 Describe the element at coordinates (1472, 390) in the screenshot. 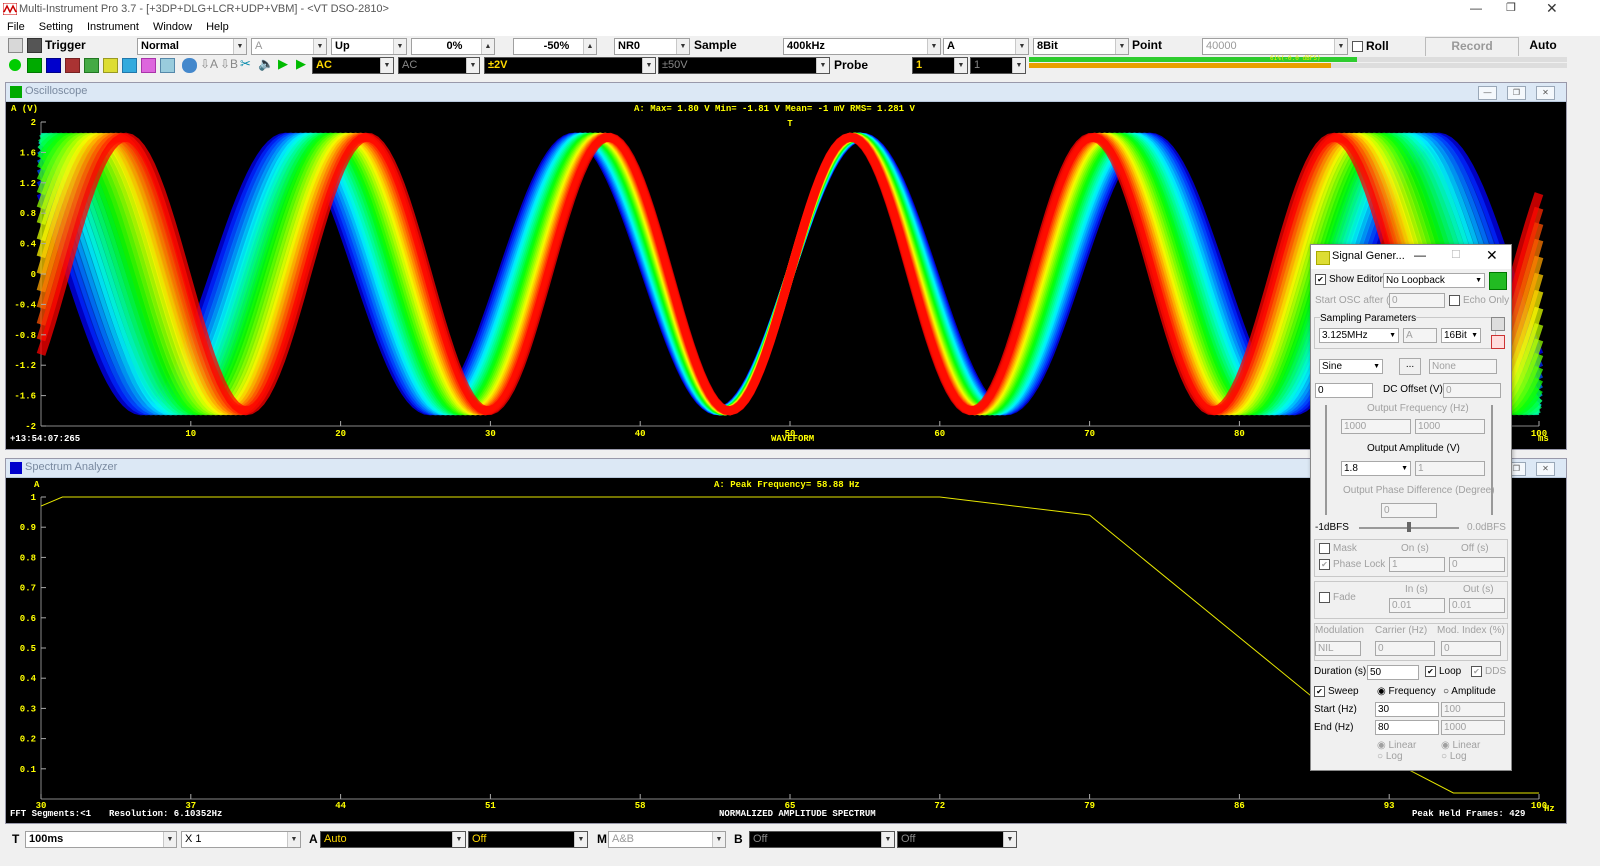

I see `dc-offset-b-input: 0` at that location.